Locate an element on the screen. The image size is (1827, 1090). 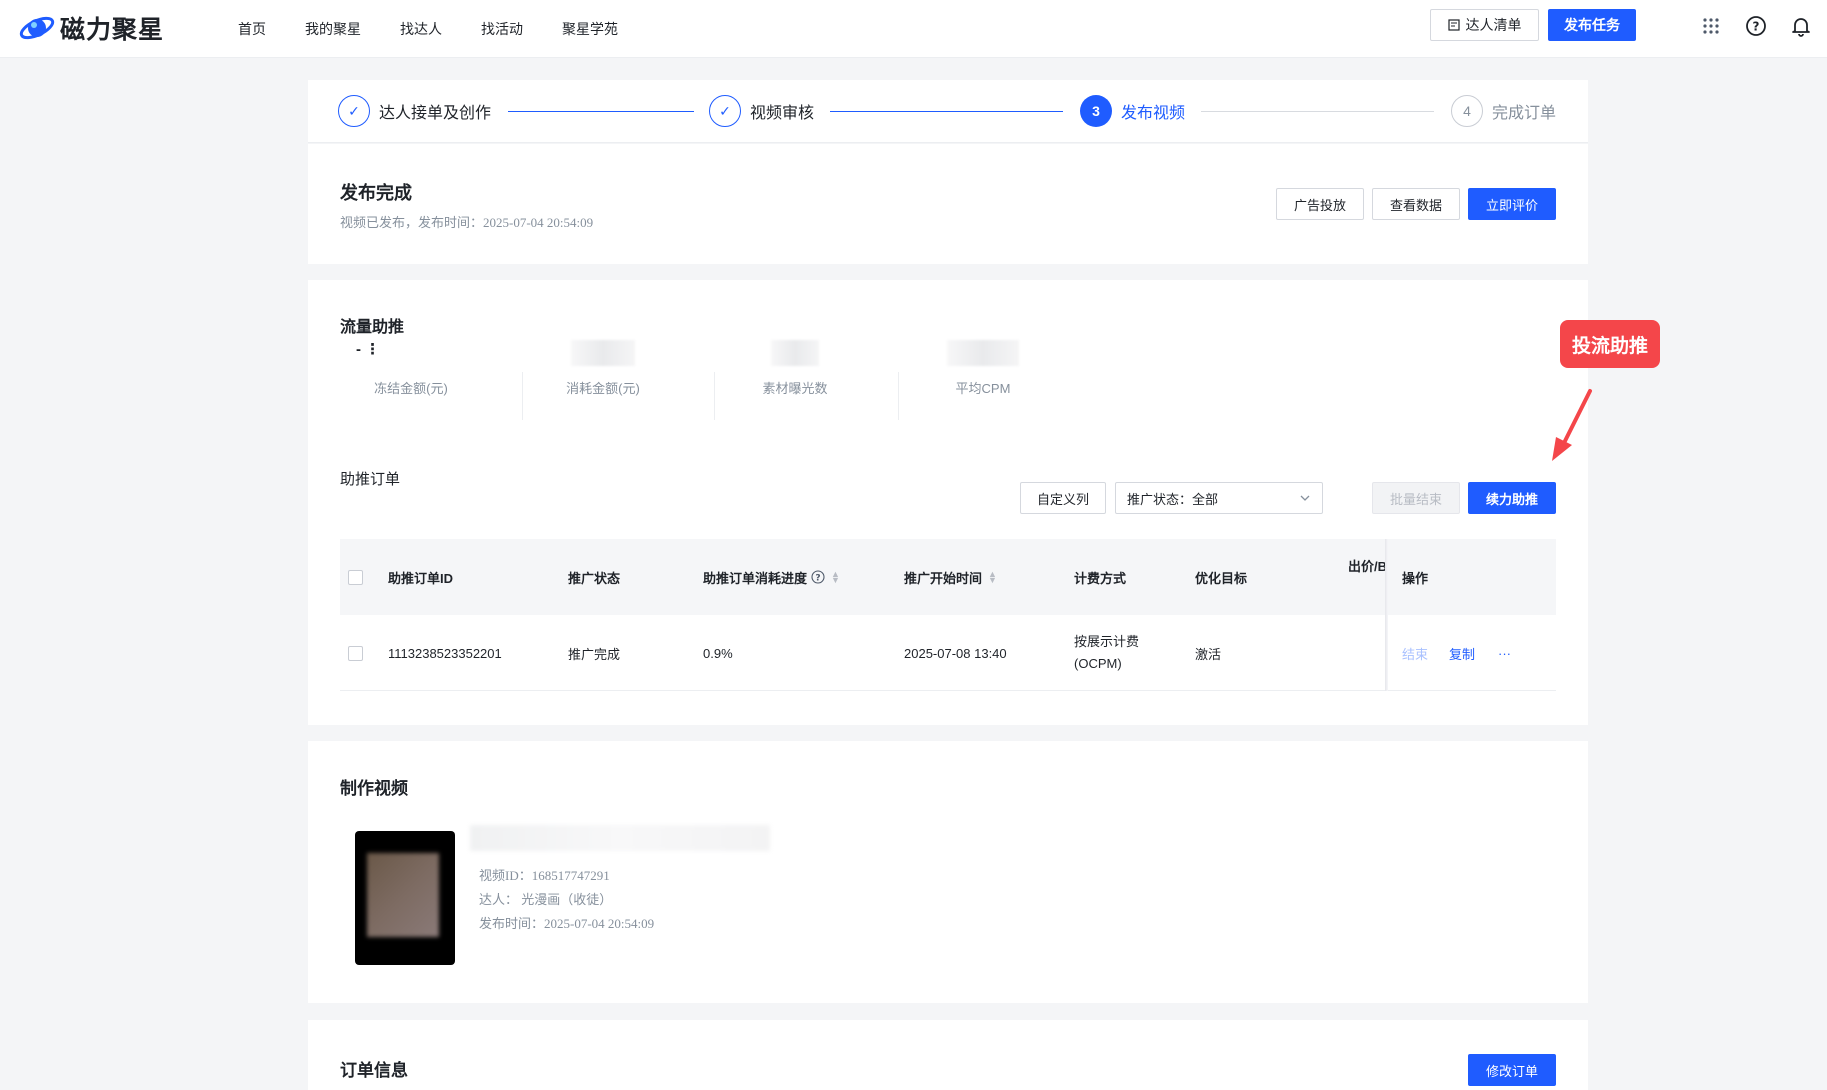
publish-title: 发布完成 is located at coordinates (376, 193).